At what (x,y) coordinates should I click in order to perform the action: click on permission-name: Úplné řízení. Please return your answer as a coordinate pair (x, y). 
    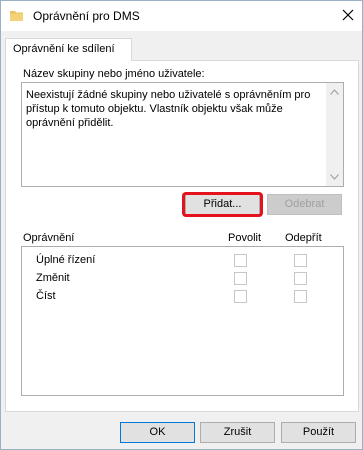
    Looking at the image, I should click on (66, 260).